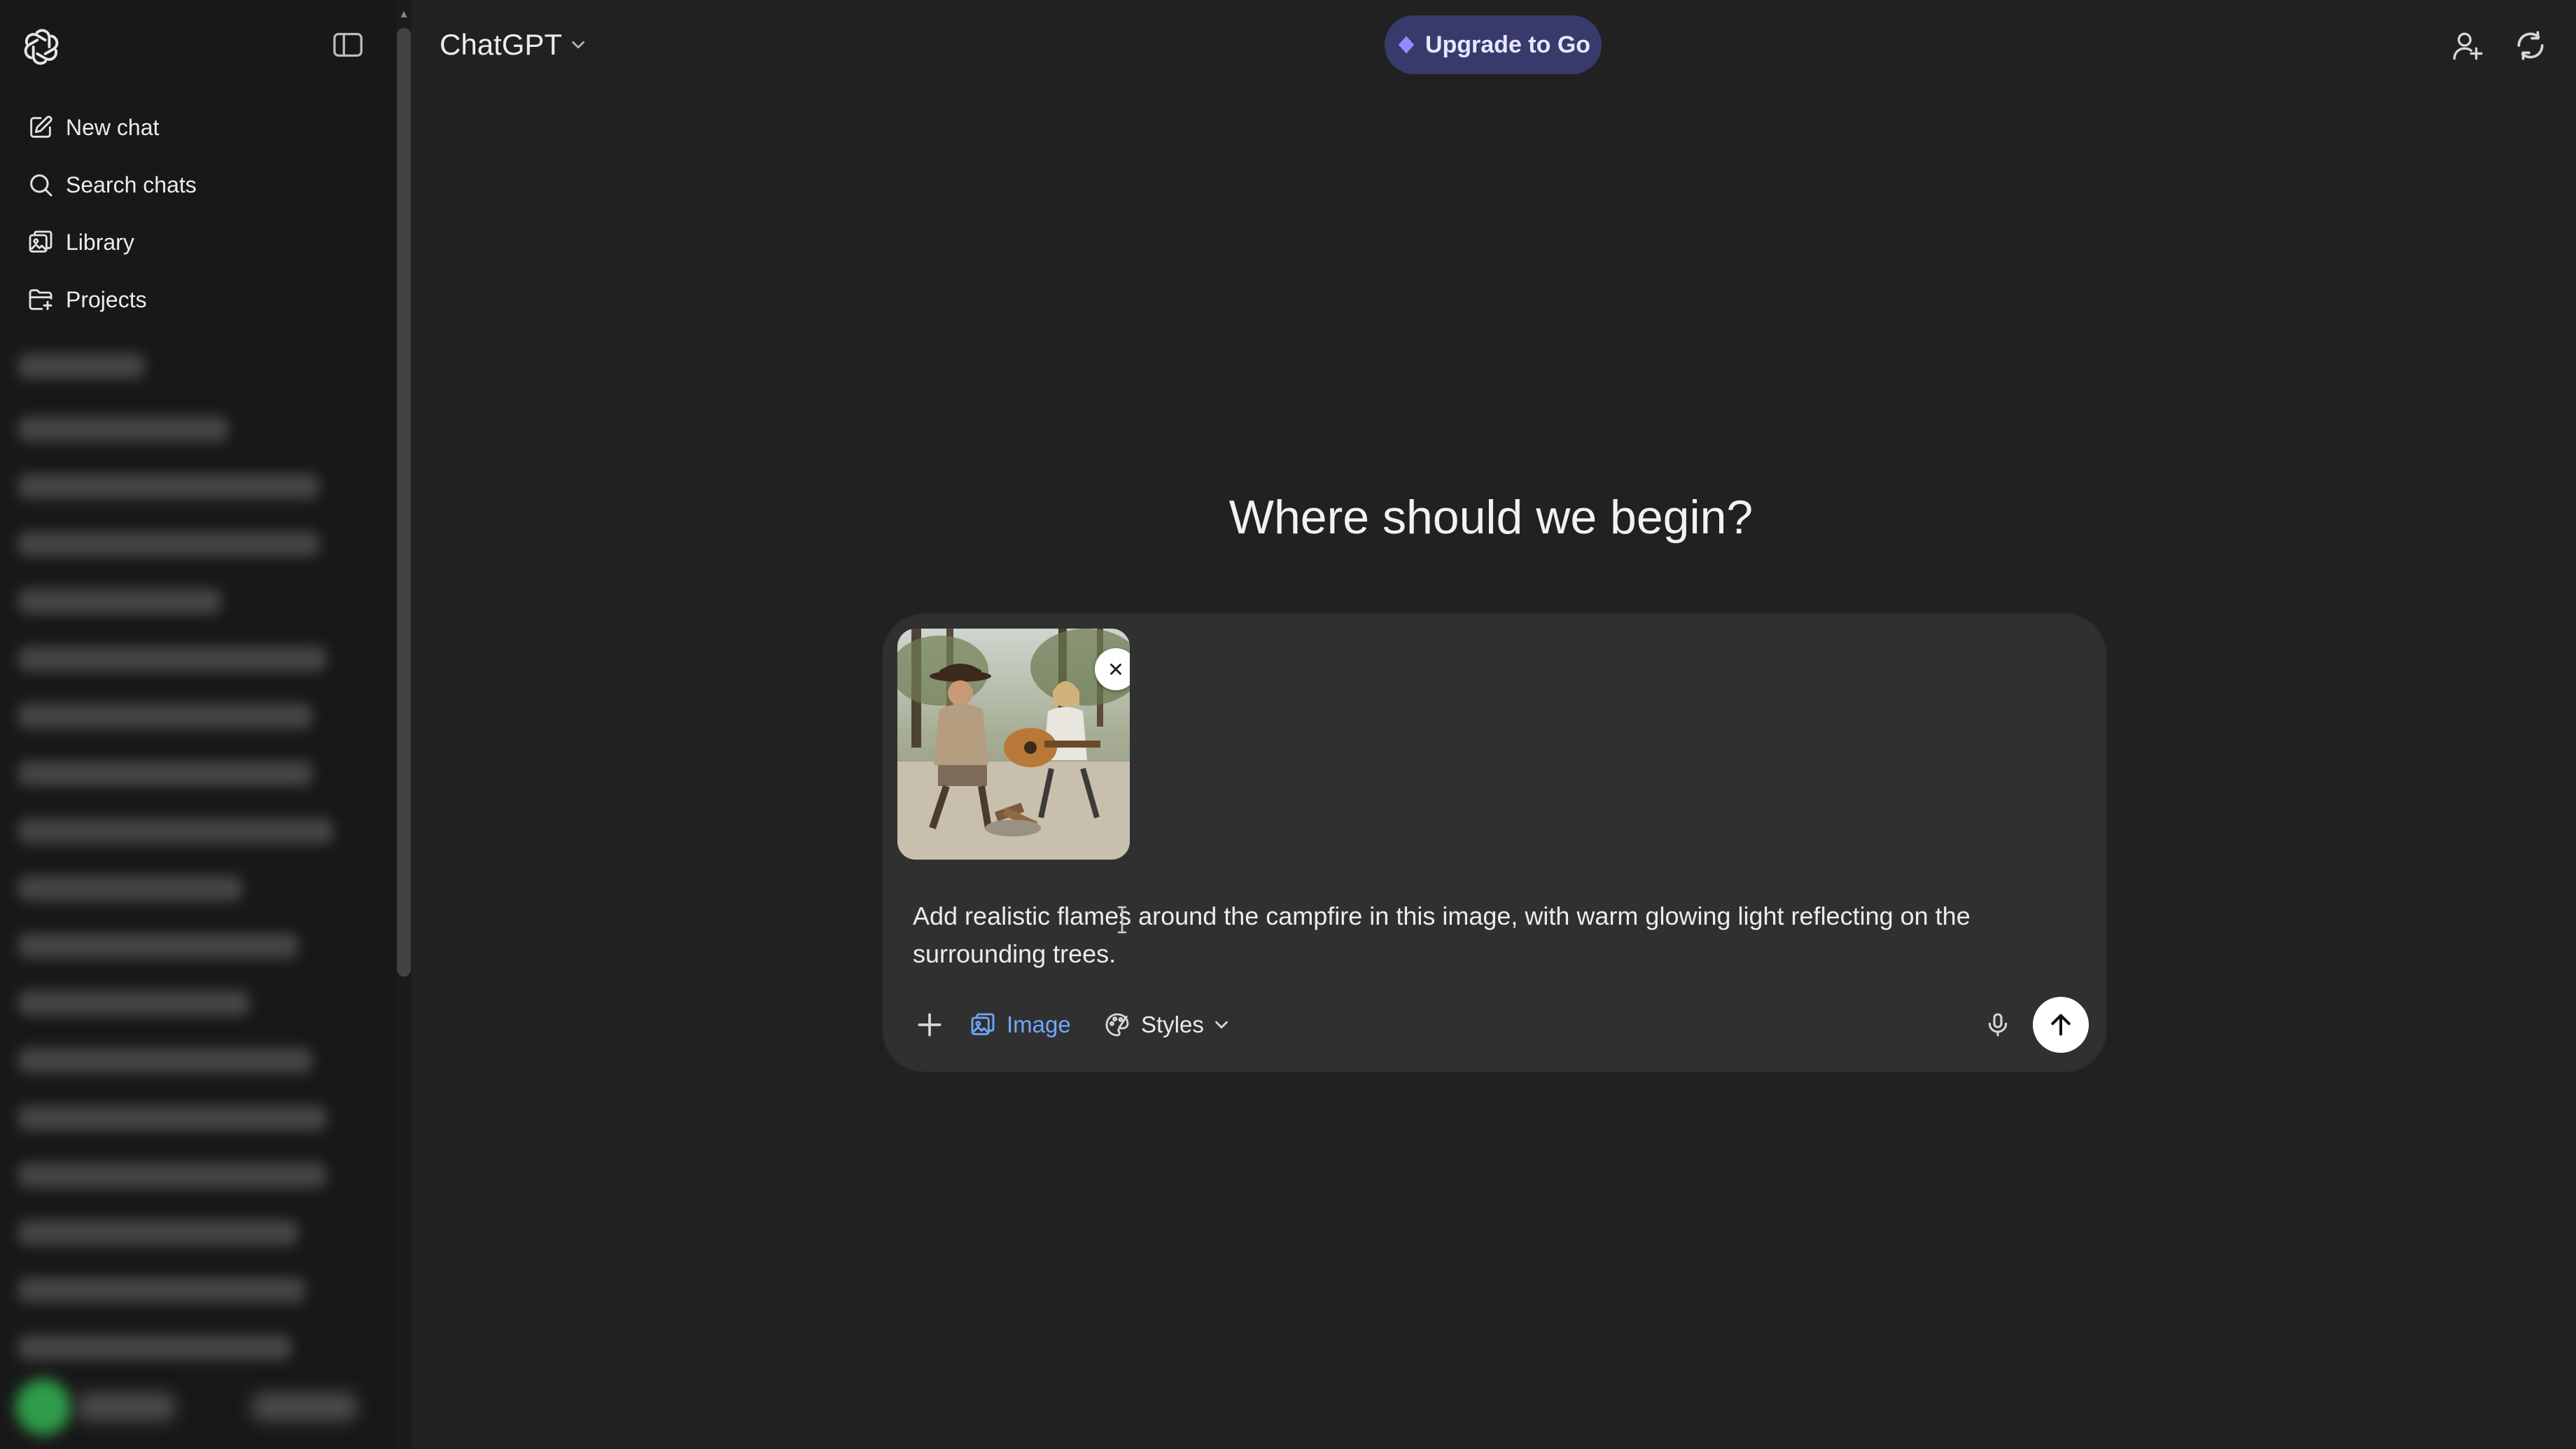  What do you see at coordinates (983, 1025) in the screenshot?
I see `image-icon` at bounding box center [983, 1025].